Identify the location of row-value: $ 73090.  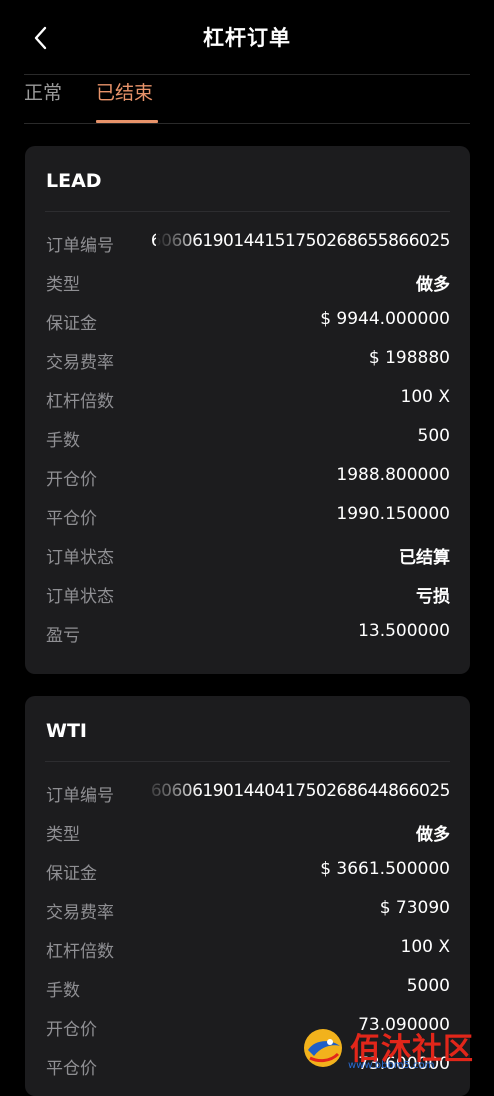
(414, 908).